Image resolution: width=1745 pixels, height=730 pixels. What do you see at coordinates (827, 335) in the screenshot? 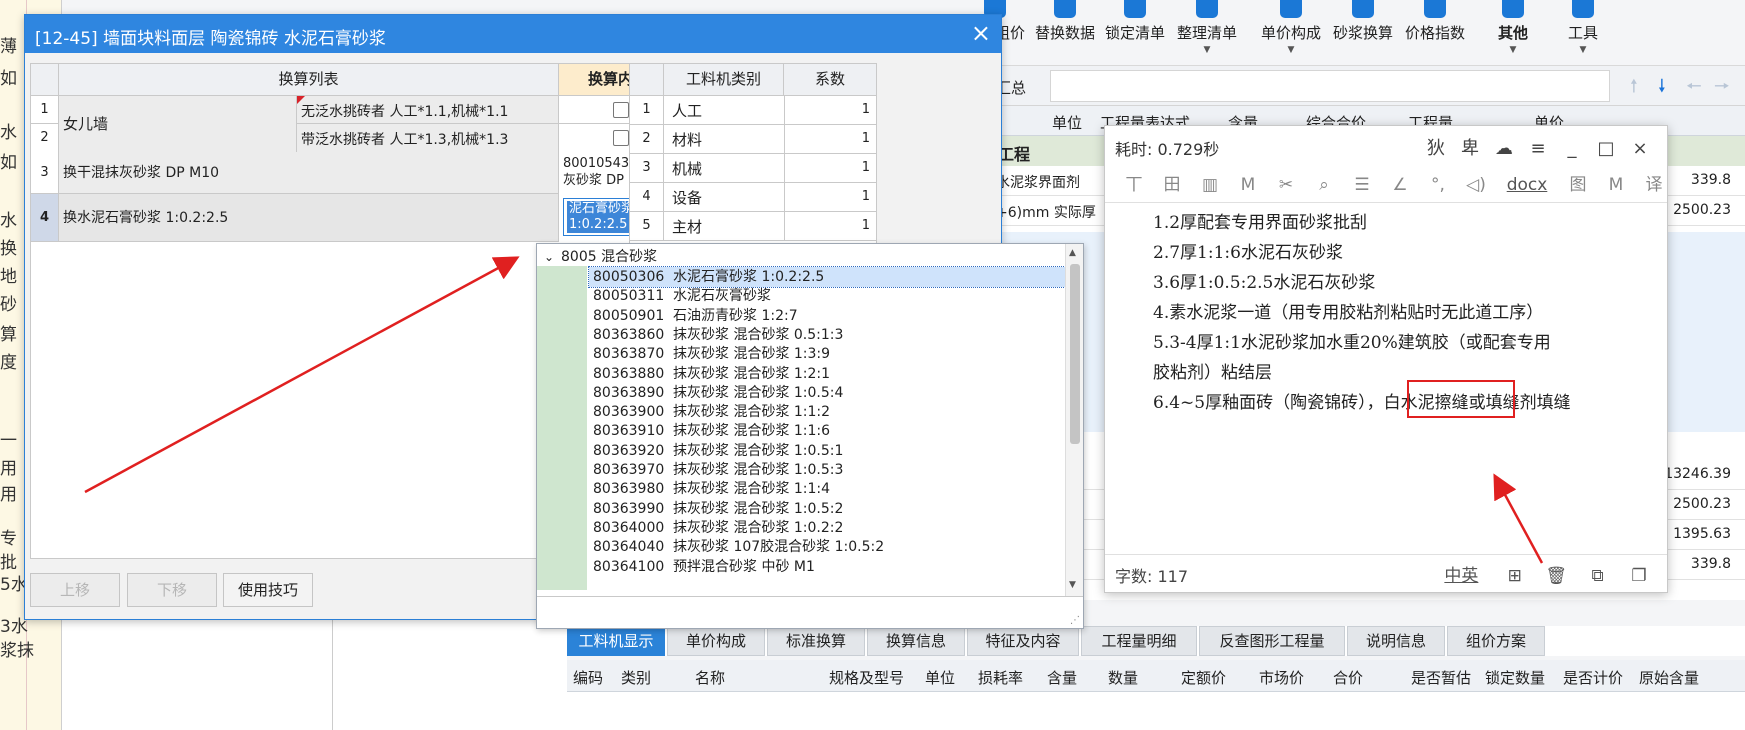
I see `list-item: 80363860 抹灰砂浆 混合砂浆 0.5:1:3` at bounding box center [827, 335].